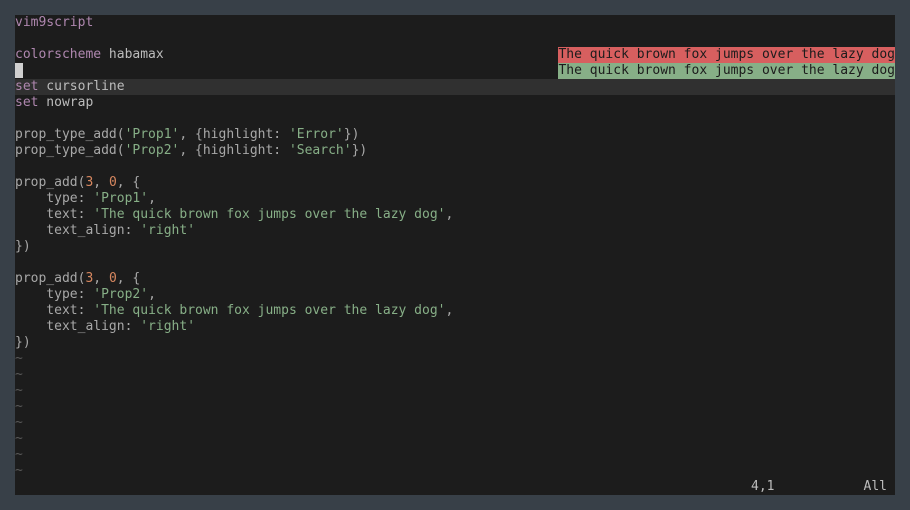 The image size is (910, 510). Describe the element at coordinates (455, 103) in the screenshot. I see `buffer-line: set nowrap` at that location.